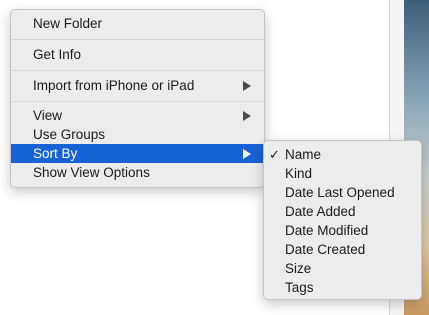 The width and height of the screenshot is (429, 315). I want to click on menu-item-label: Sort By, so click(55, 153).